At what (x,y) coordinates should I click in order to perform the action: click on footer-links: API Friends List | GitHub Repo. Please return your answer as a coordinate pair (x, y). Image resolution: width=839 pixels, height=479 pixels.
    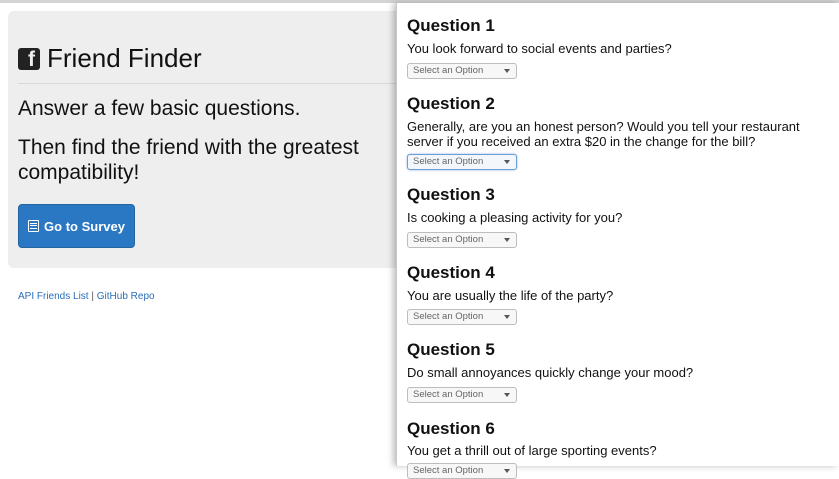
    Looking at the image, I should click on (86, 296).